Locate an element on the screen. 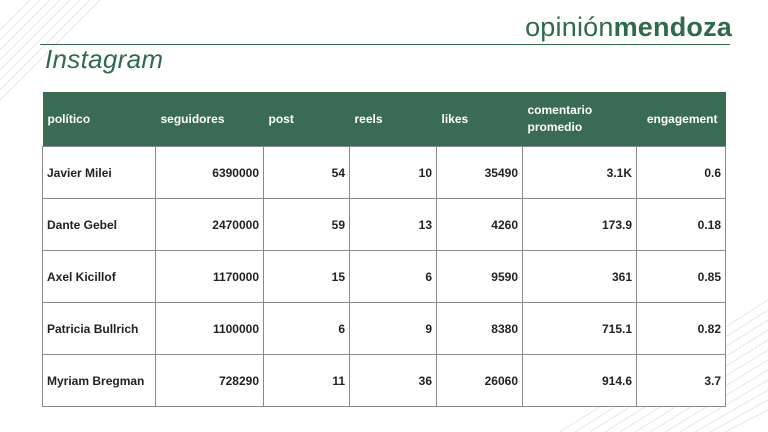  cell-engagement: 0.6 is located at coordinates (681, 172).